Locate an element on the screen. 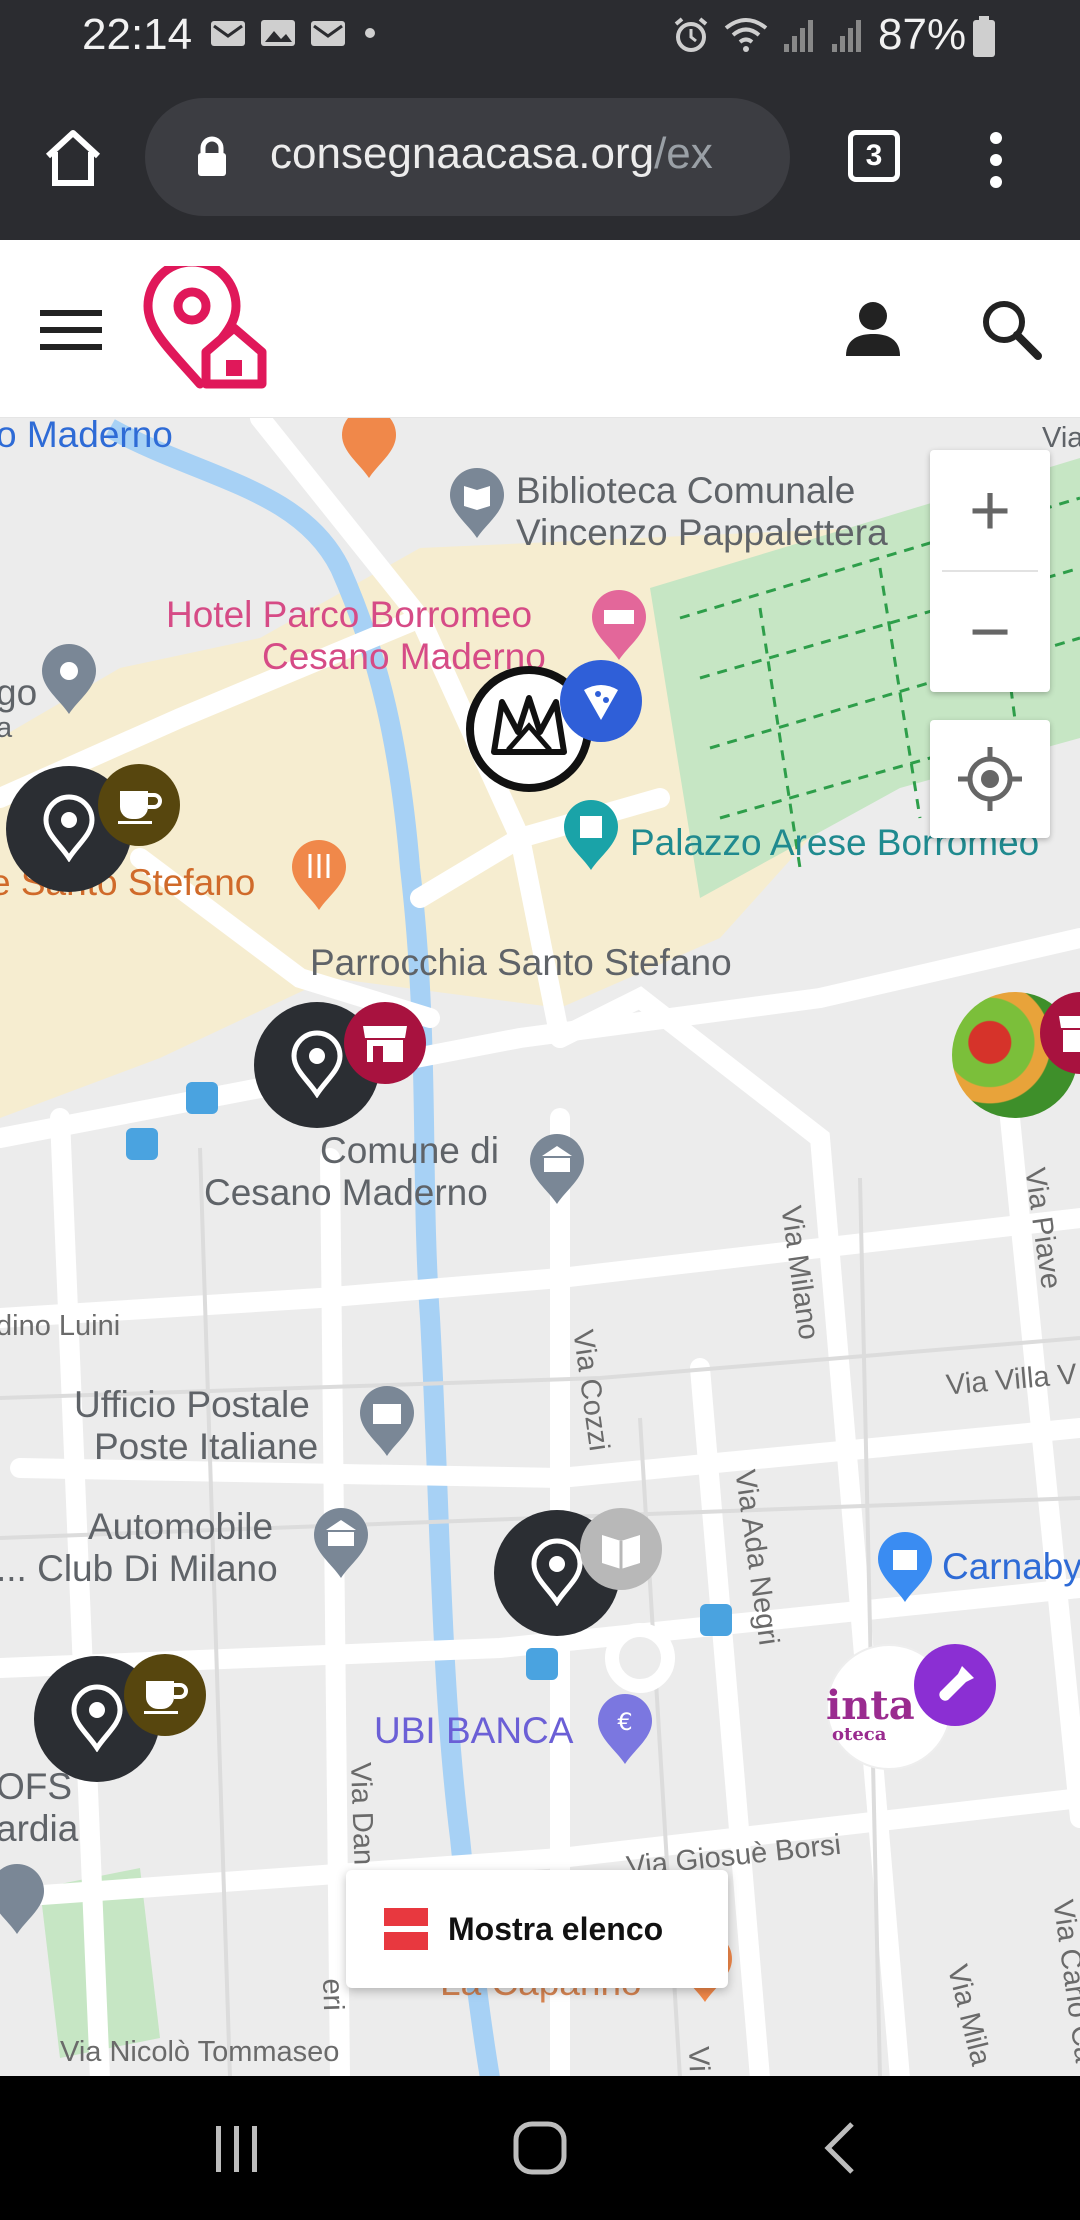 This screenshot has width=1080, height=2220. store-marker-wine: inta oteca is located at coordinates (911, 1707).